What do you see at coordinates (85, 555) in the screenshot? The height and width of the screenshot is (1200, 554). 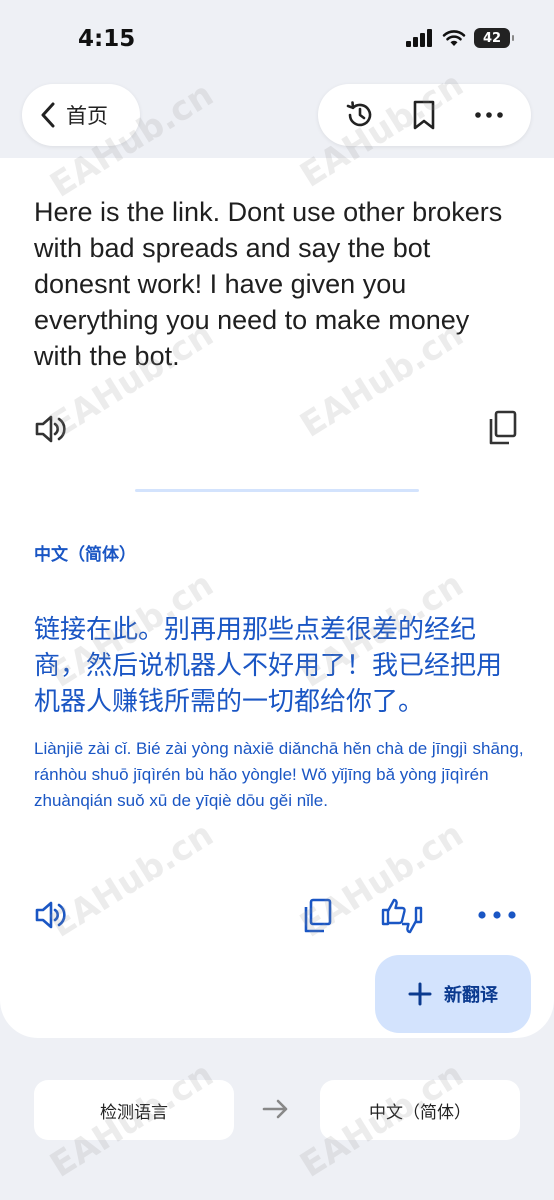 I see `target-language-label: 中文（简体）` at bounding box center [85, 555].